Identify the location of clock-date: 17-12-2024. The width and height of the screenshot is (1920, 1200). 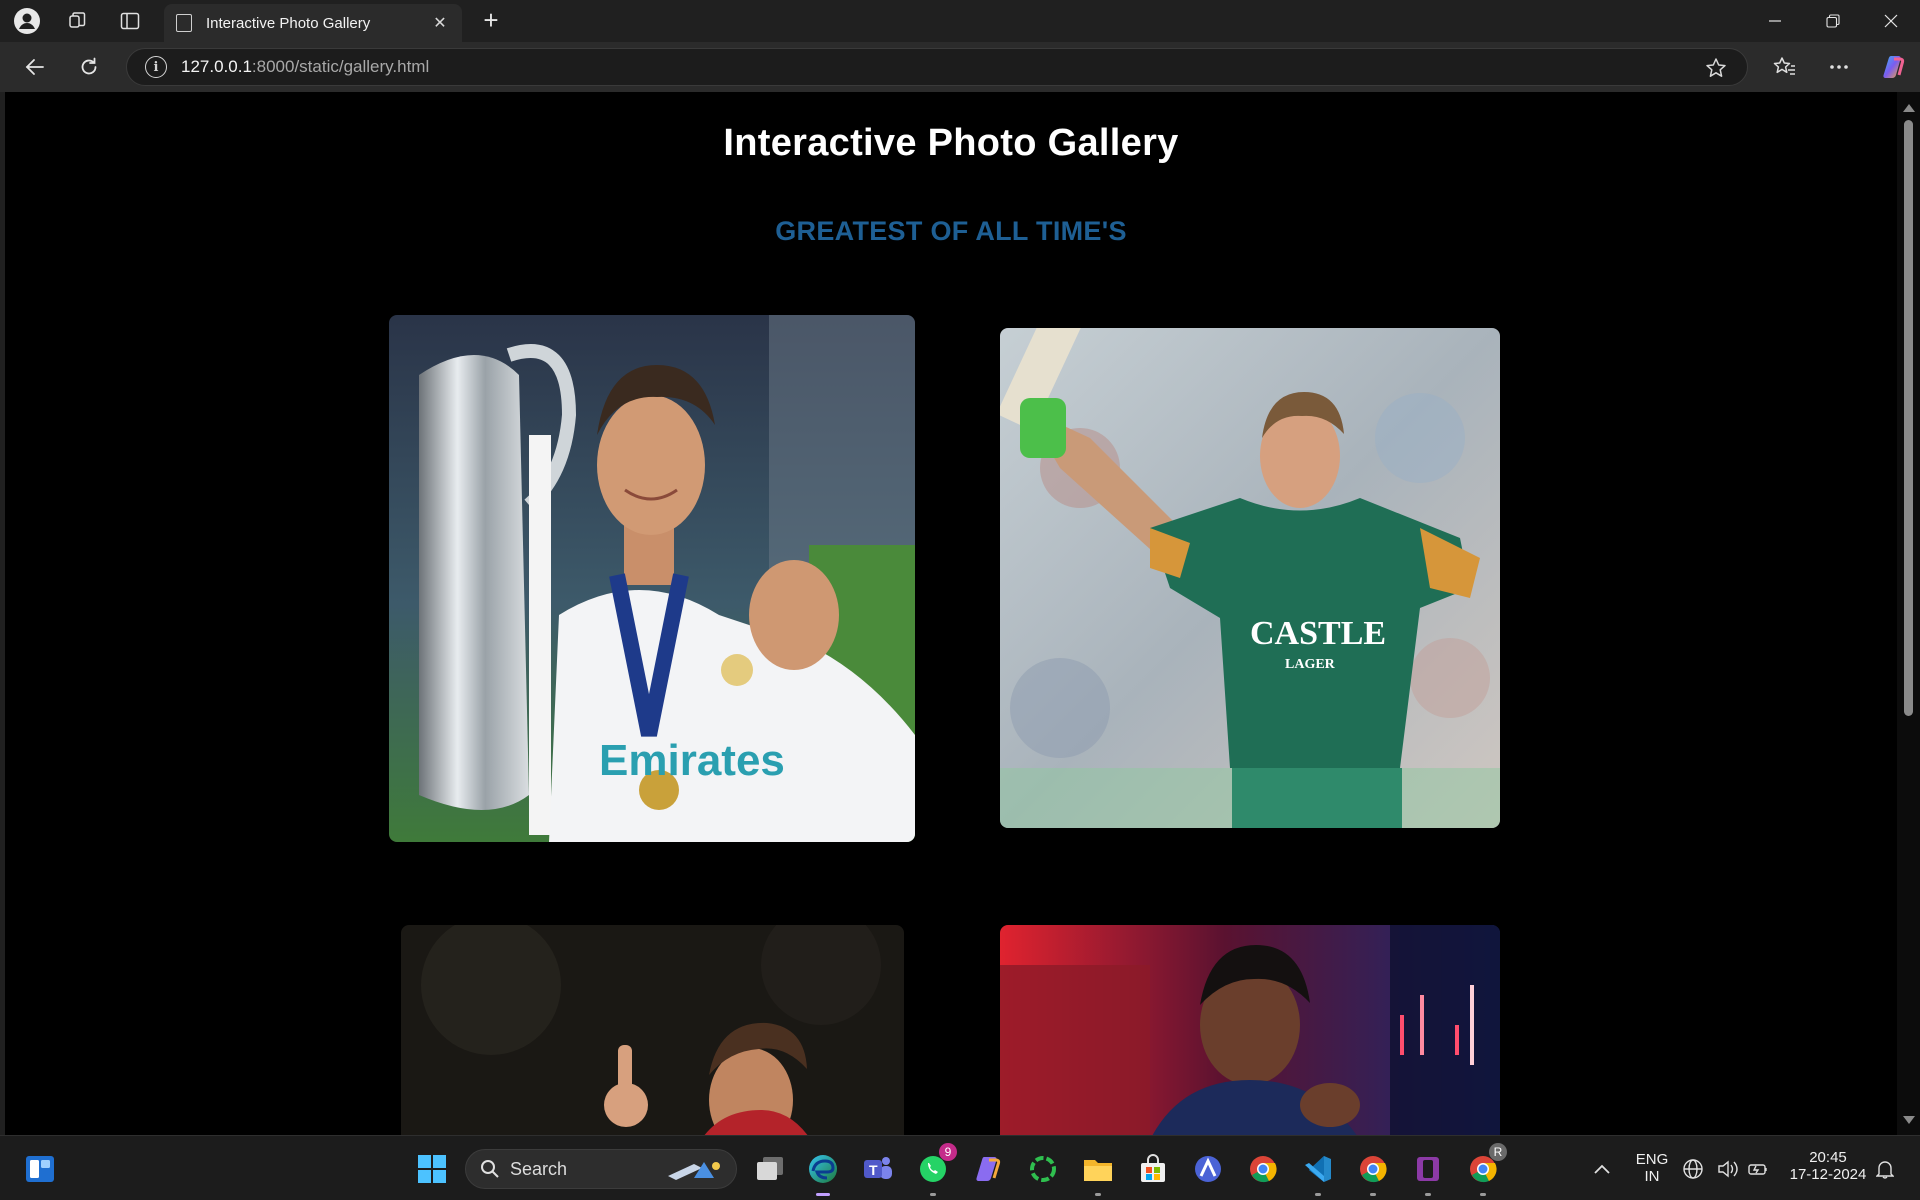
(1828, 1174).